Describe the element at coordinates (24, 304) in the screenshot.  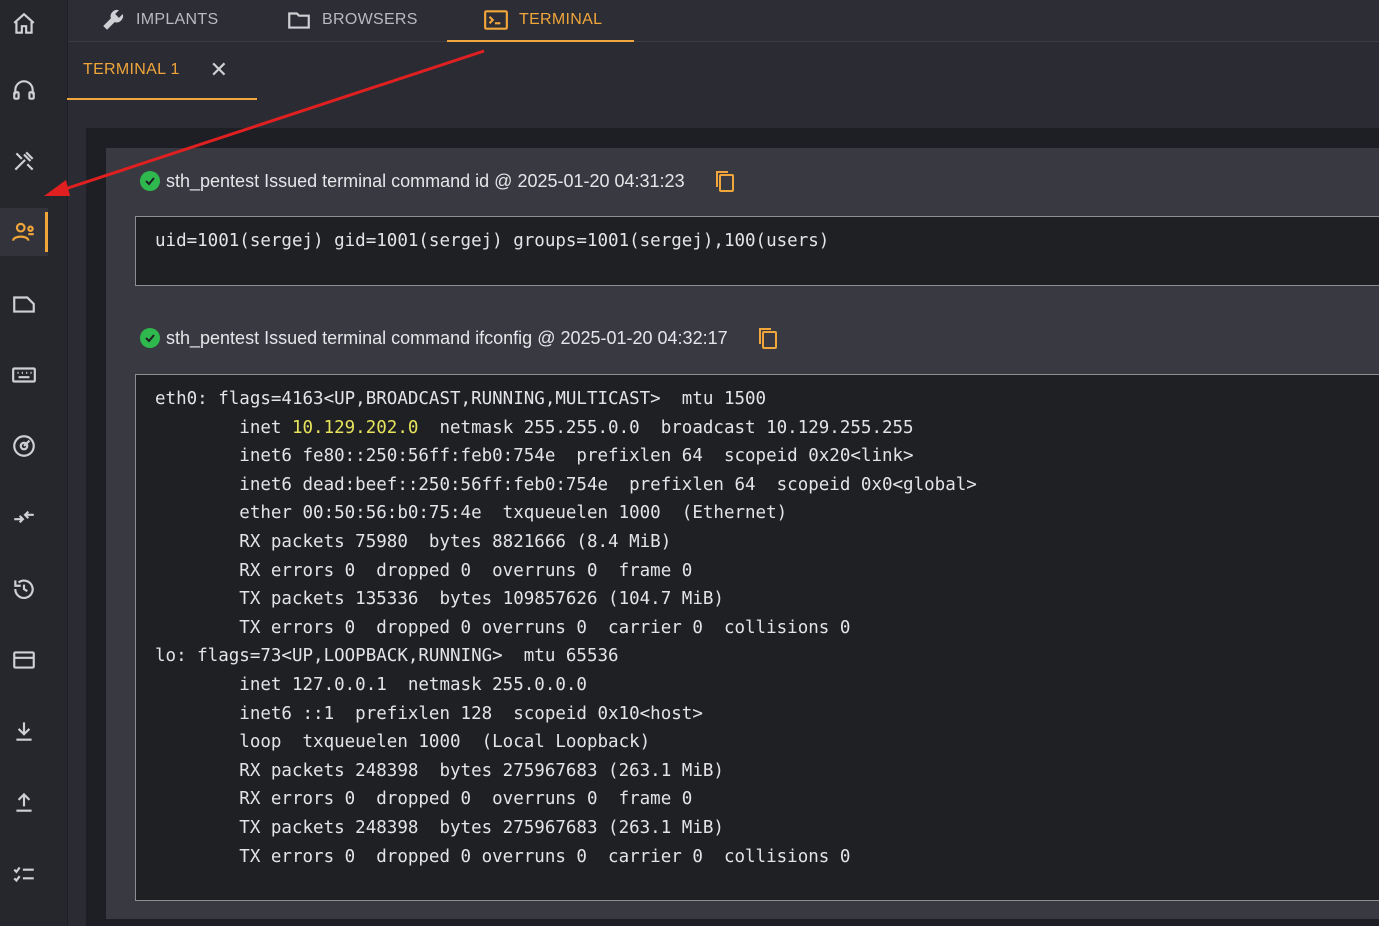
I see `folder-icon` at that location.